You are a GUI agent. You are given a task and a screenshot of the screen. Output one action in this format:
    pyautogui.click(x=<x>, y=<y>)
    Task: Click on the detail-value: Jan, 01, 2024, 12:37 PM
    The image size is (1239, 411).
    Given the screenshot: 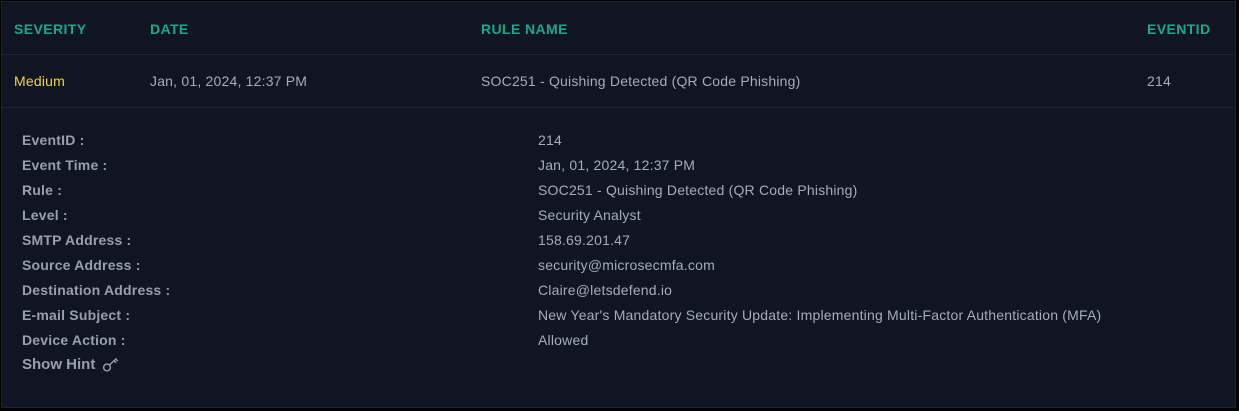 What is the action you would take?
    pyautogui.click(x=617, y=165)
    